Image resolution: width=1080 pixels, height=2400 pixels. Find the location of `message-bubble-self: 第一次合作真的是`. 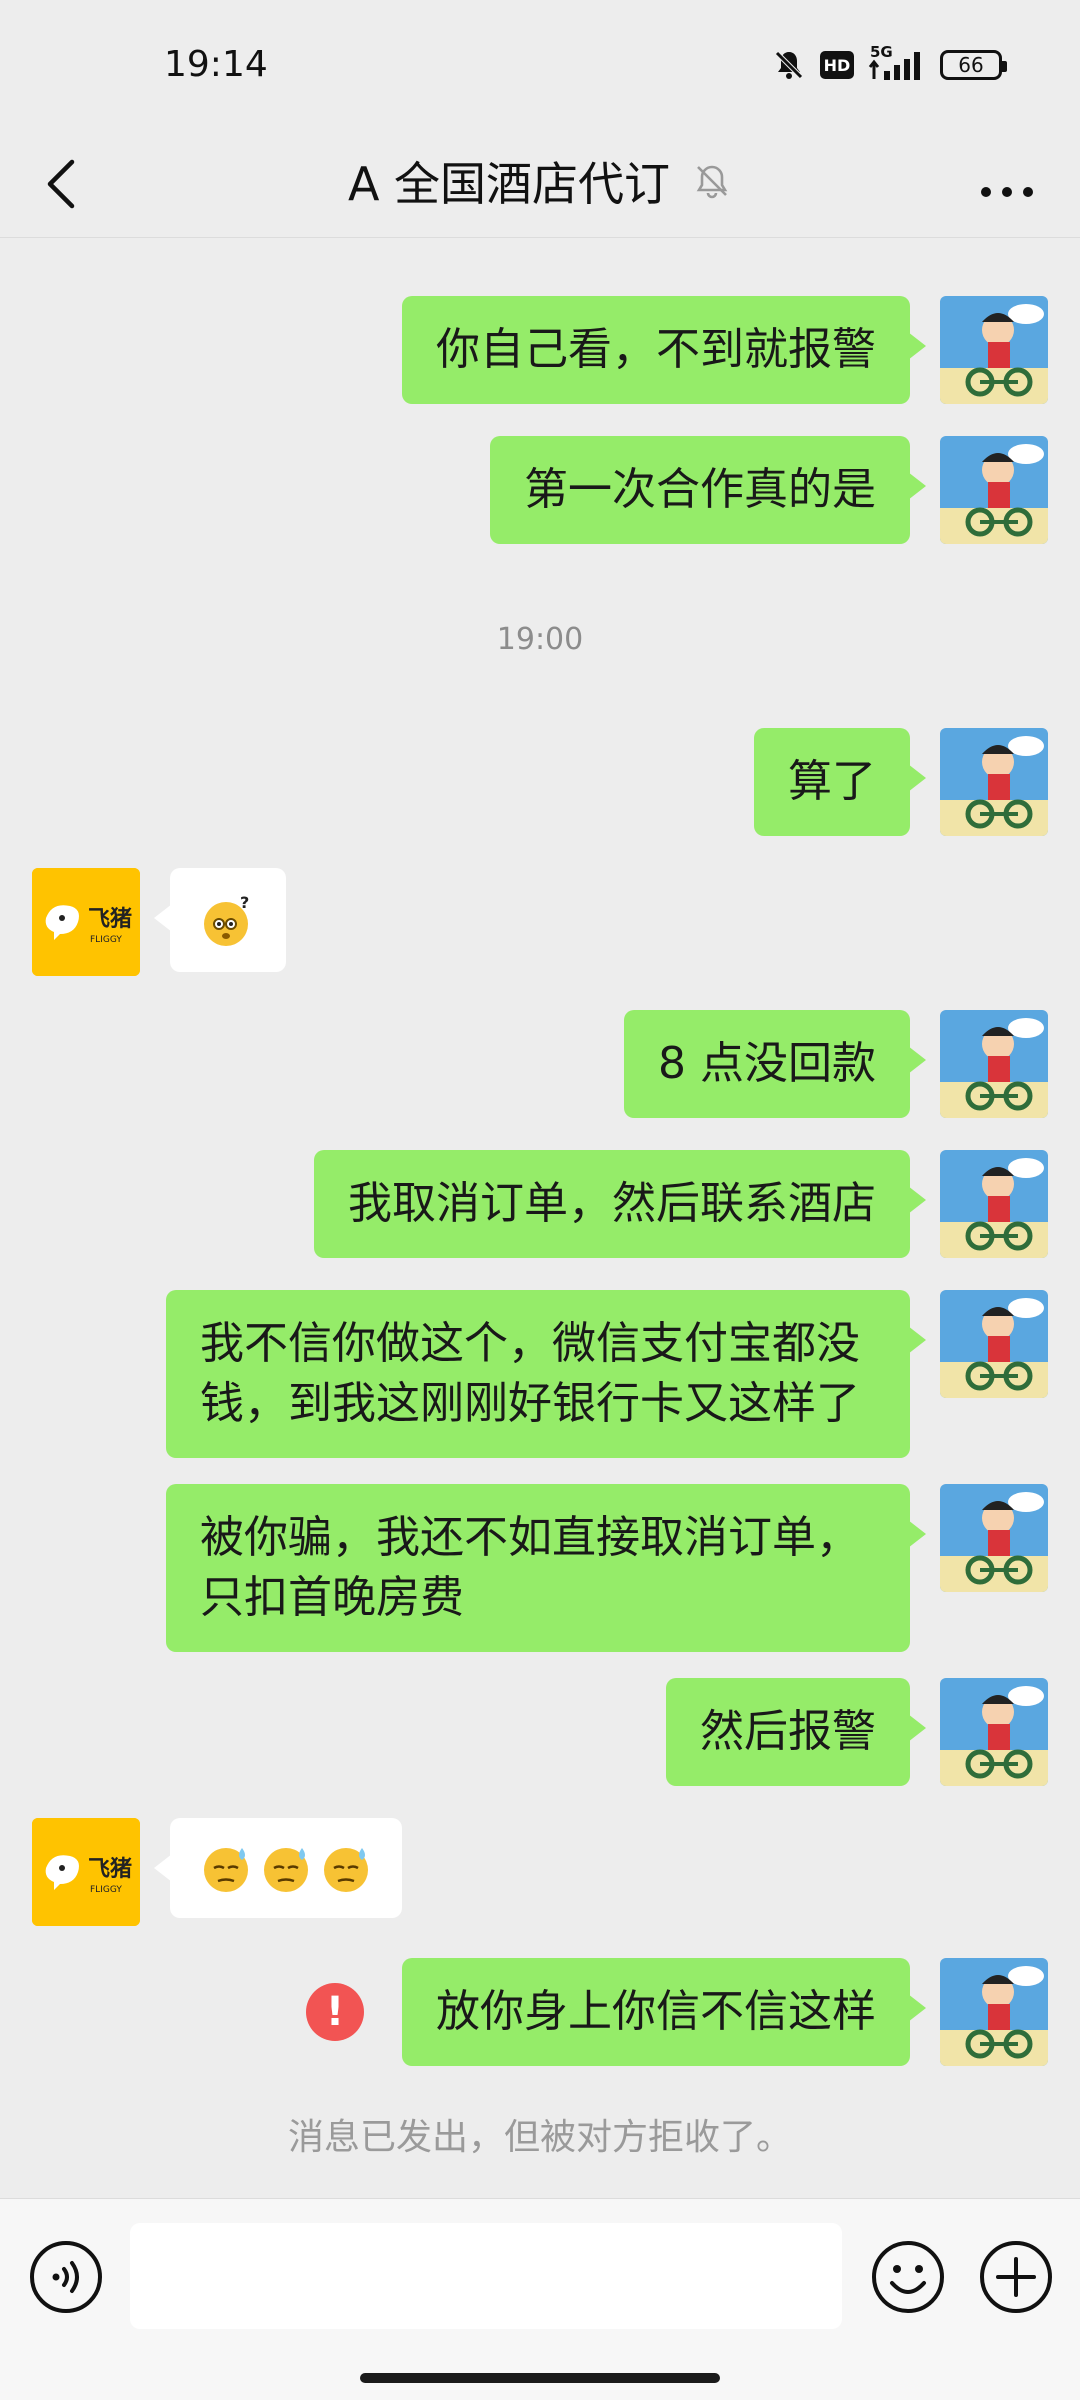

message-bubble-self: 第一次合作真的是 is located at coordinates (708, 490).